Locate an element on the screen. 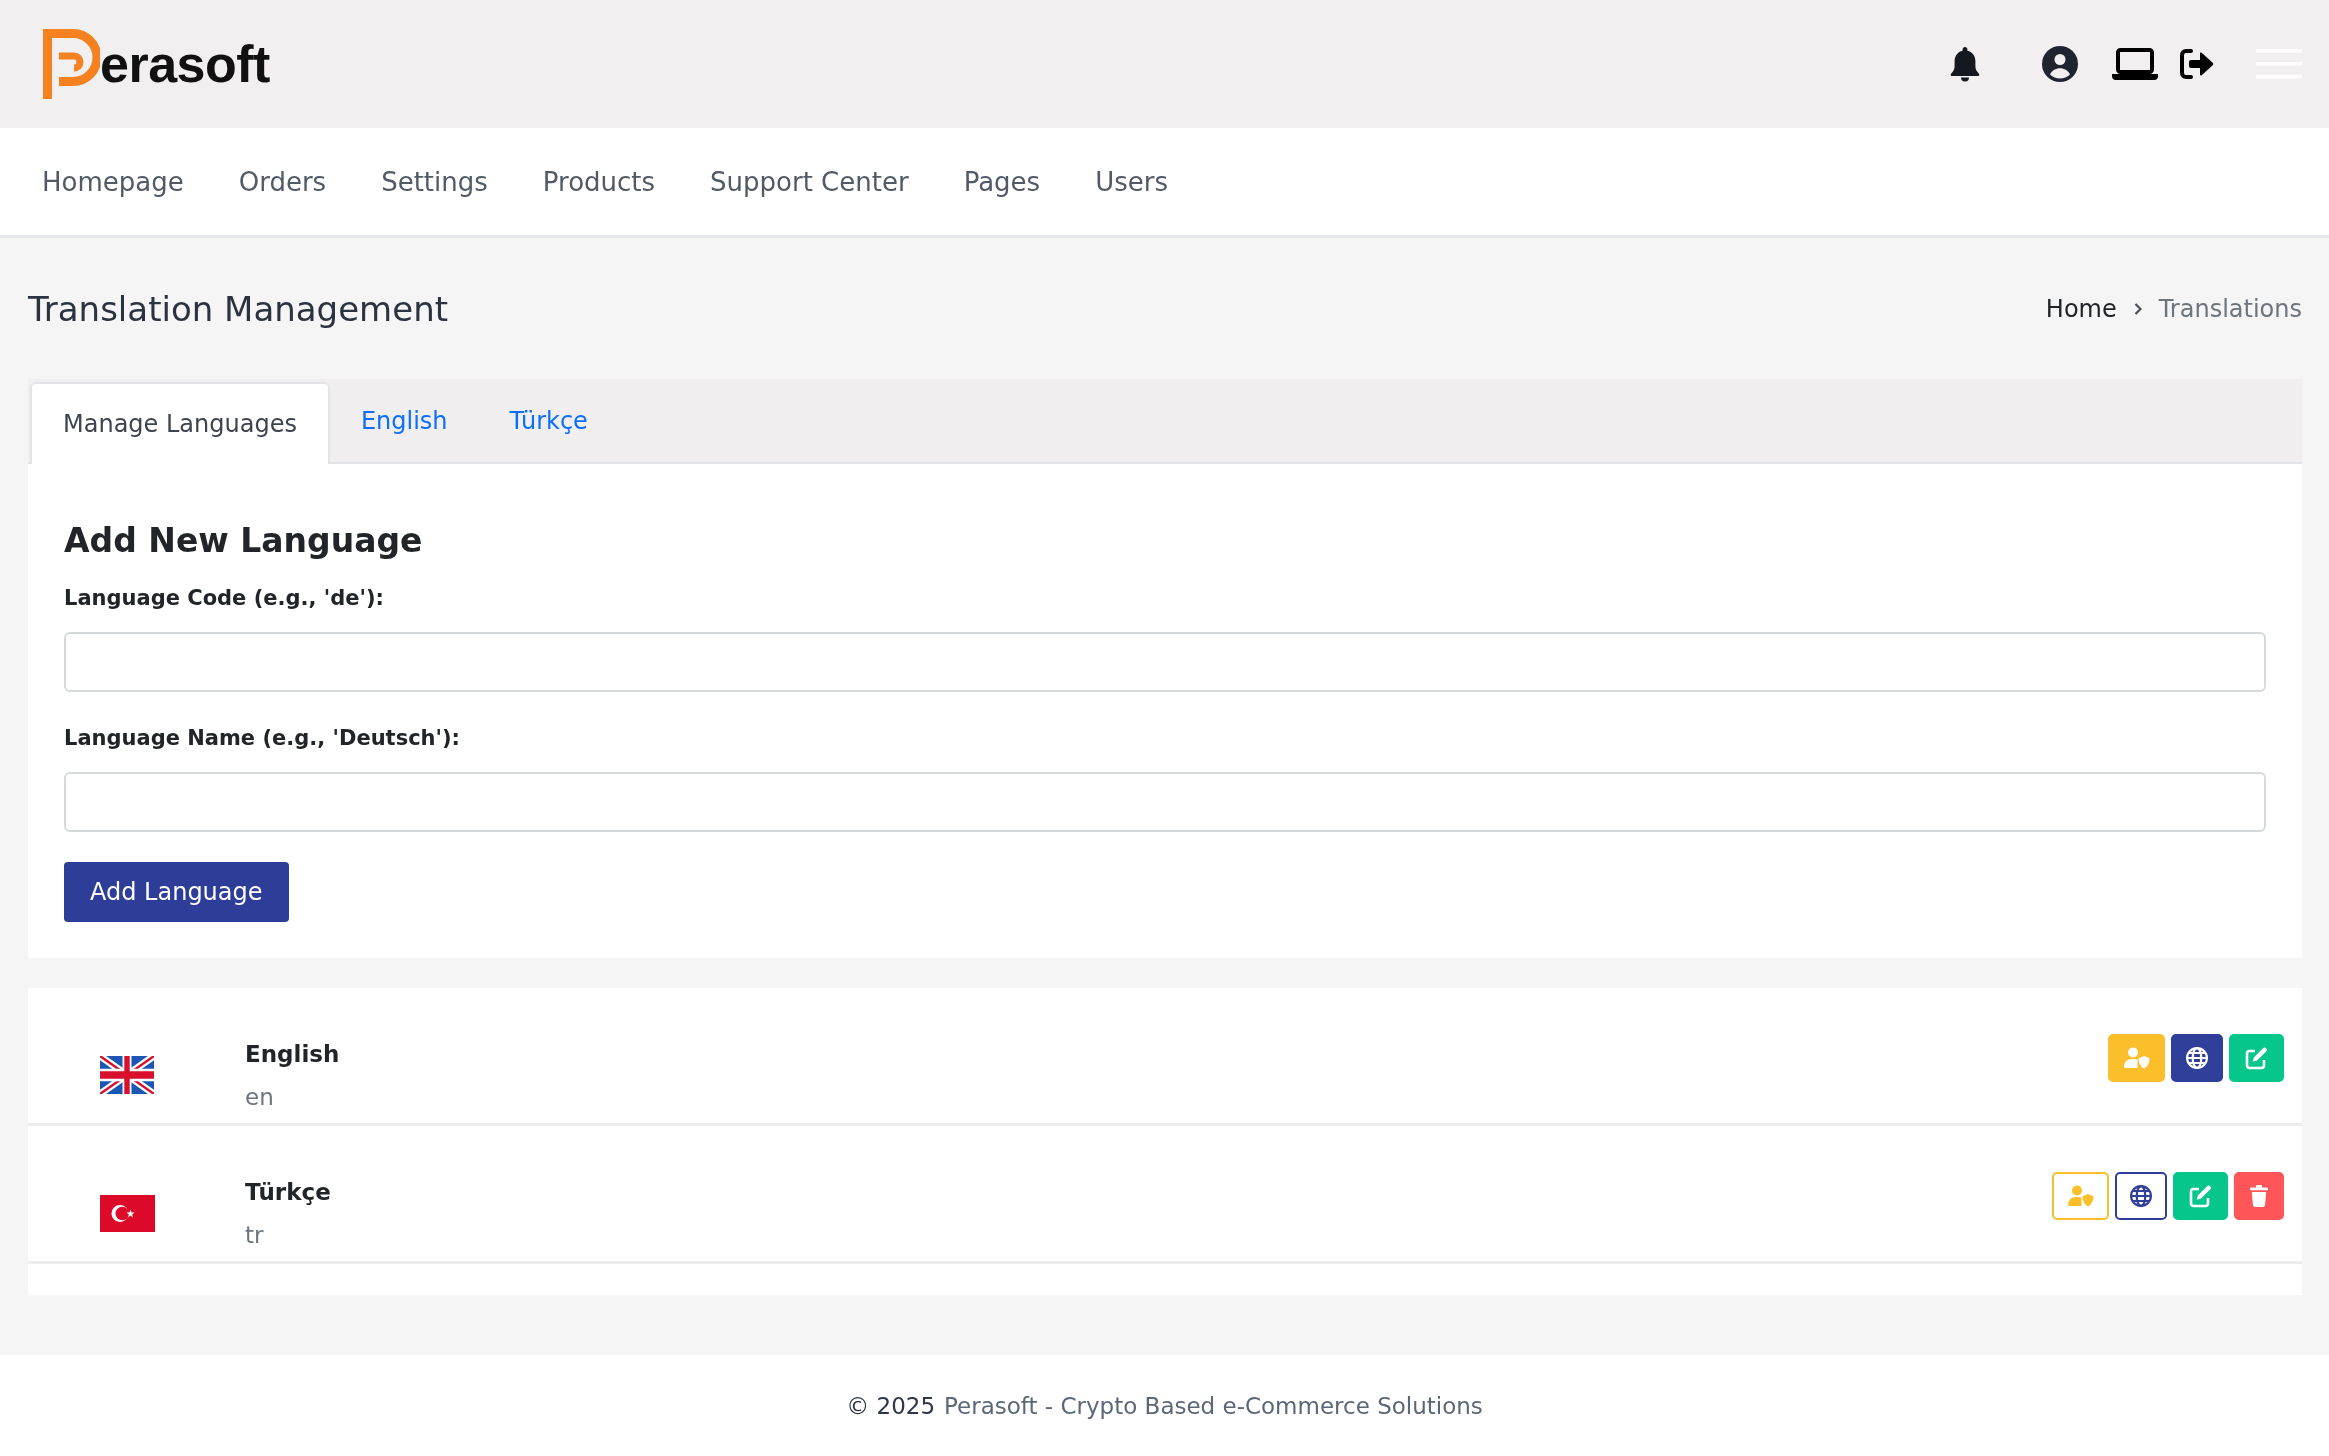  nav-link: Pages is located at coordinates (1002, 181).